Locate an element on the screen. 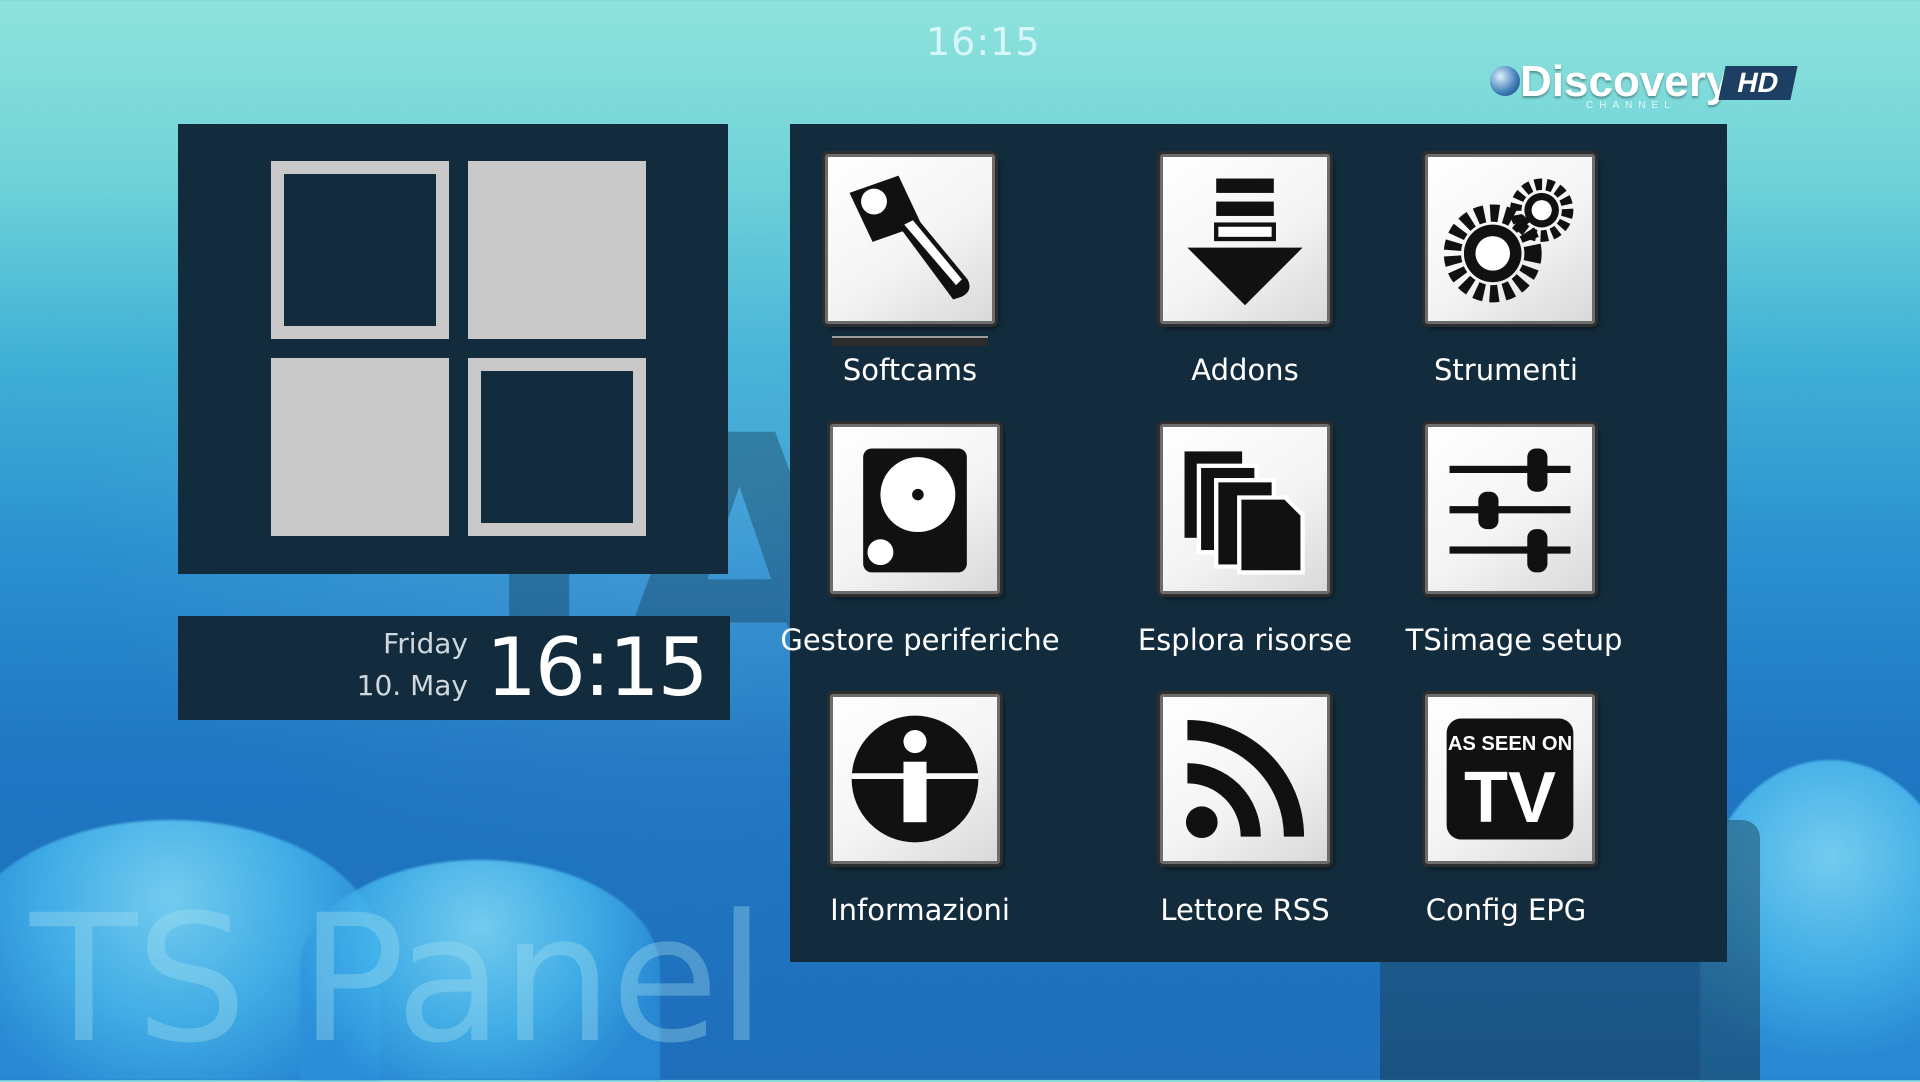 The width and height of the screenshot is (1920, 1082). info-icon is located at coordinates (915, 779).